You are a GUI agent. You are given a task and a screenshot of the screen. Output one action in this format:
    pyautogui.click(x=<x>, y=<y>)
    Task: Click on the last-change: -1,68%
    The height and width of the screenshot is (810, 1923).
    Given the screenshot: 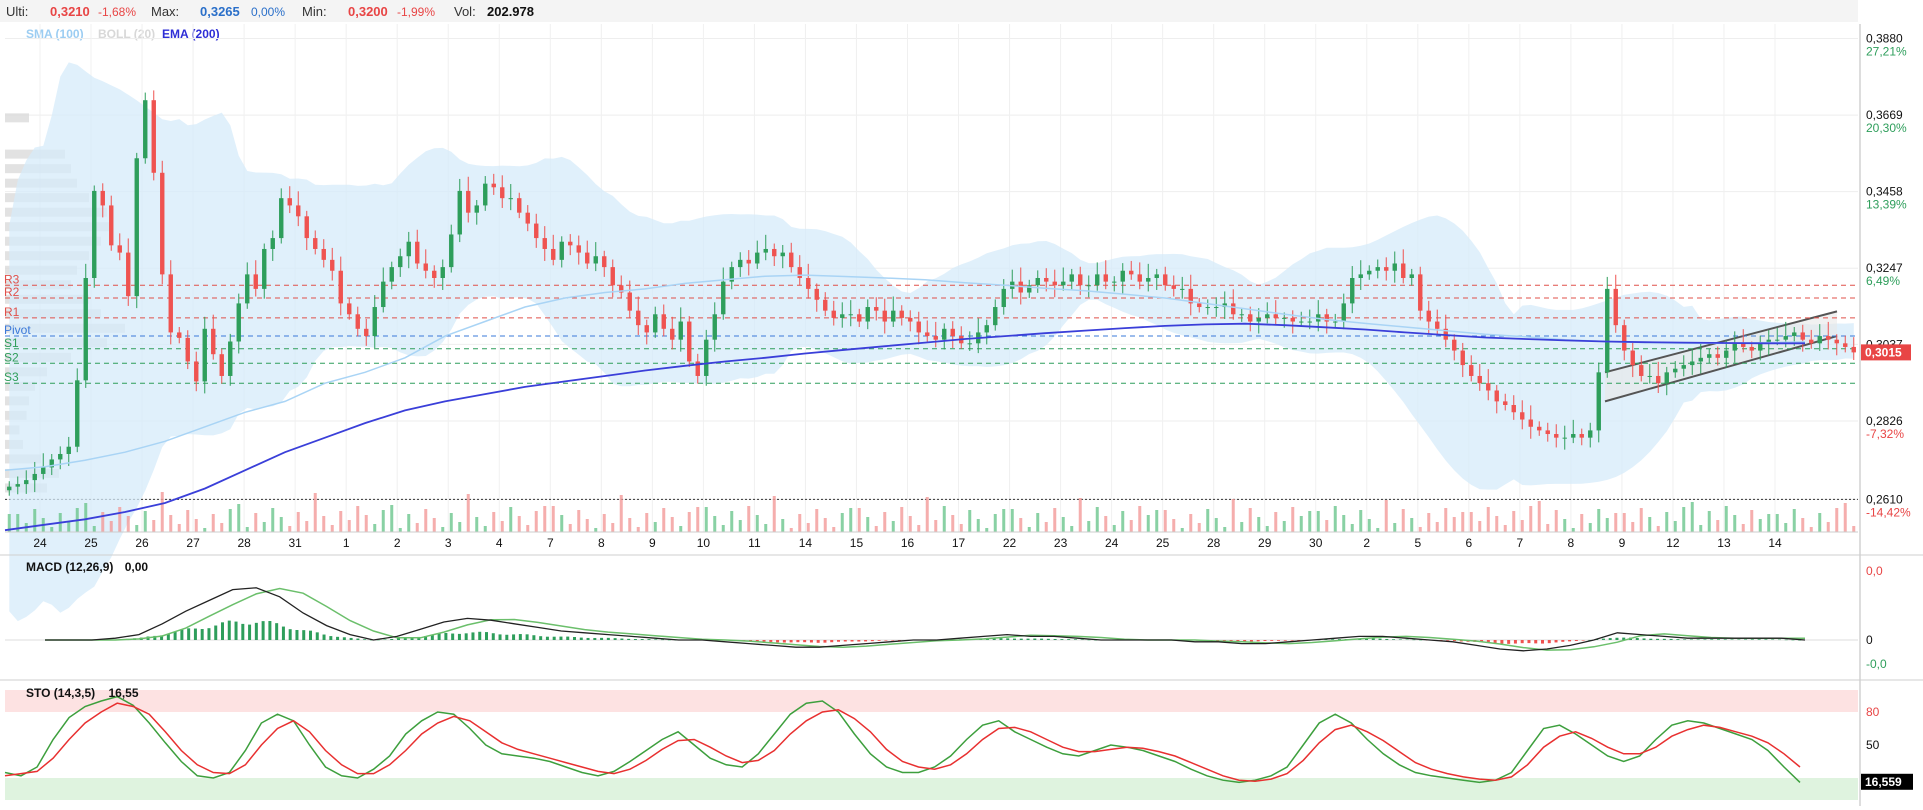 What is the action you would take?
    pyautogui.click(x=117, y=12)
    